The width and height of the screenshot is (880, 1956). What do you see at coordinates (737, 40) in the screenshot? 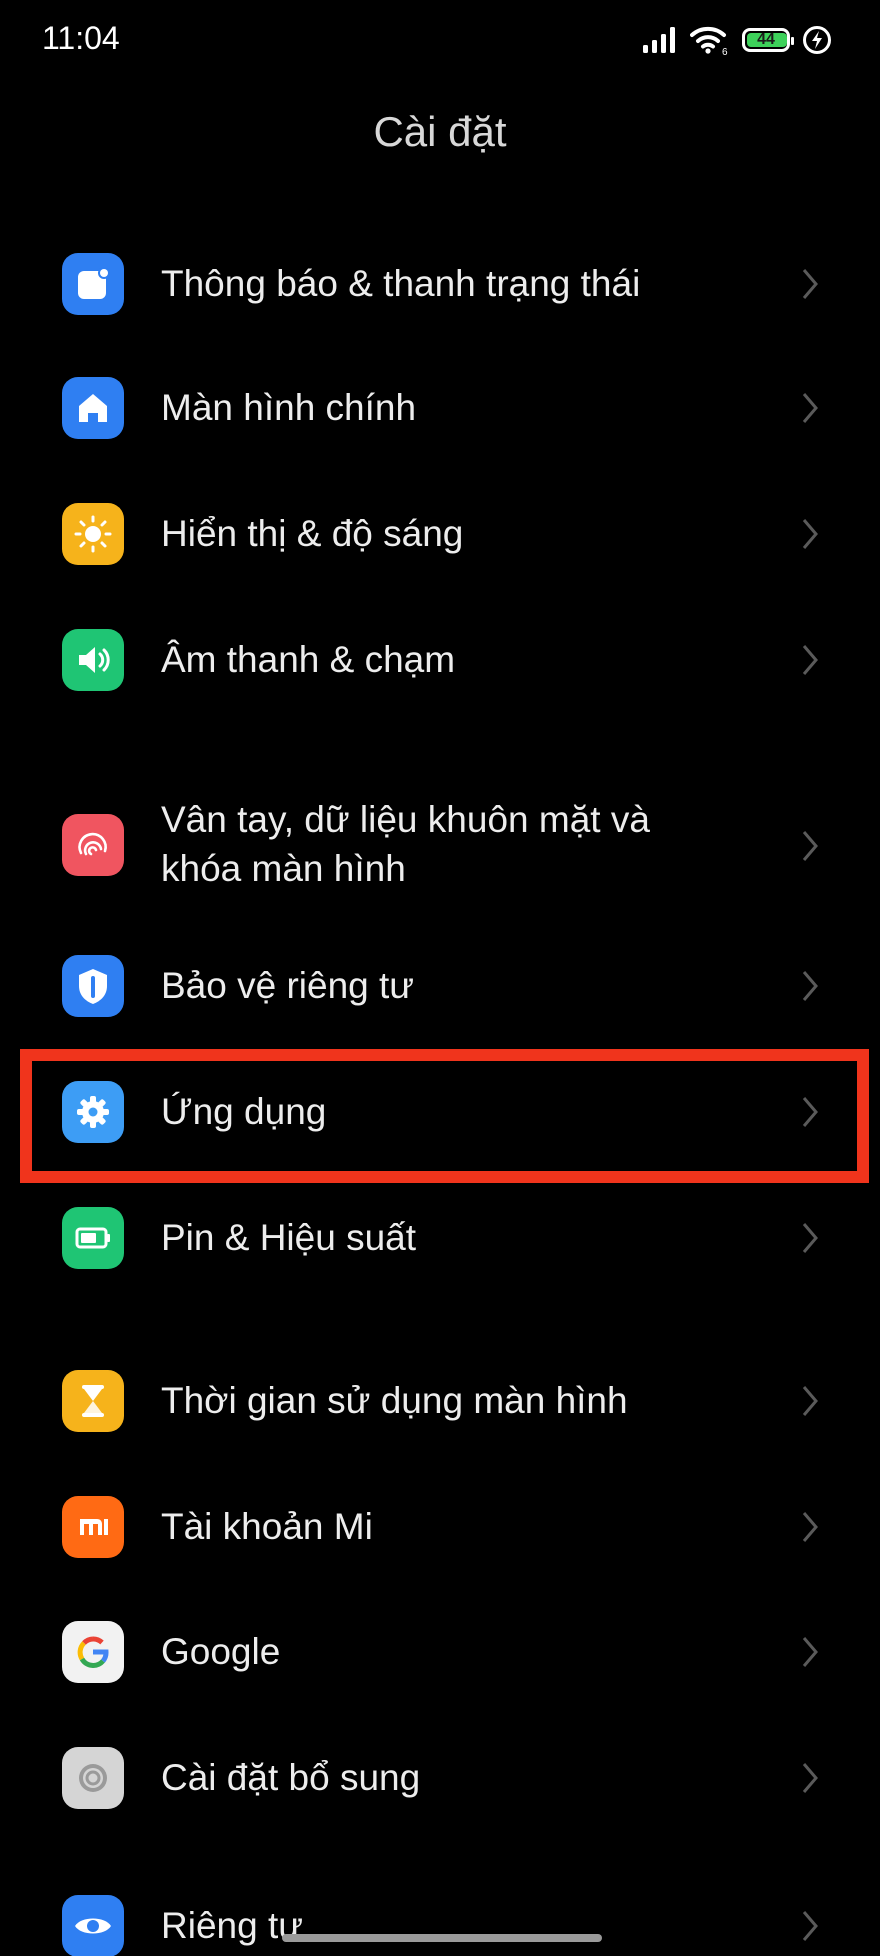
I see `status-icons: 6 44` at bounding box center [737, 40].